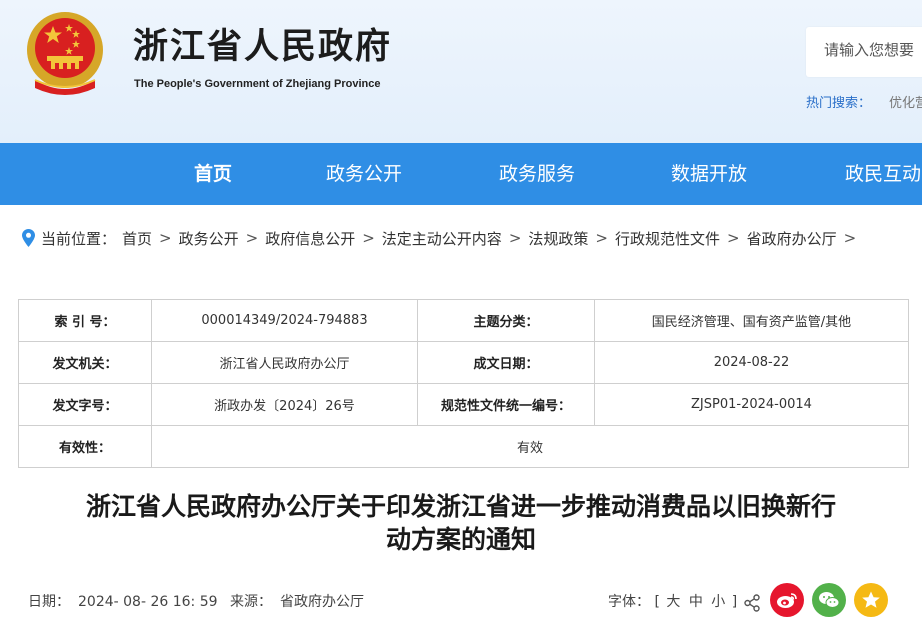 Image resolution: width=922 pixels, height=621 pixels. I want to click on font-large-button: 大, so click(673, 602).